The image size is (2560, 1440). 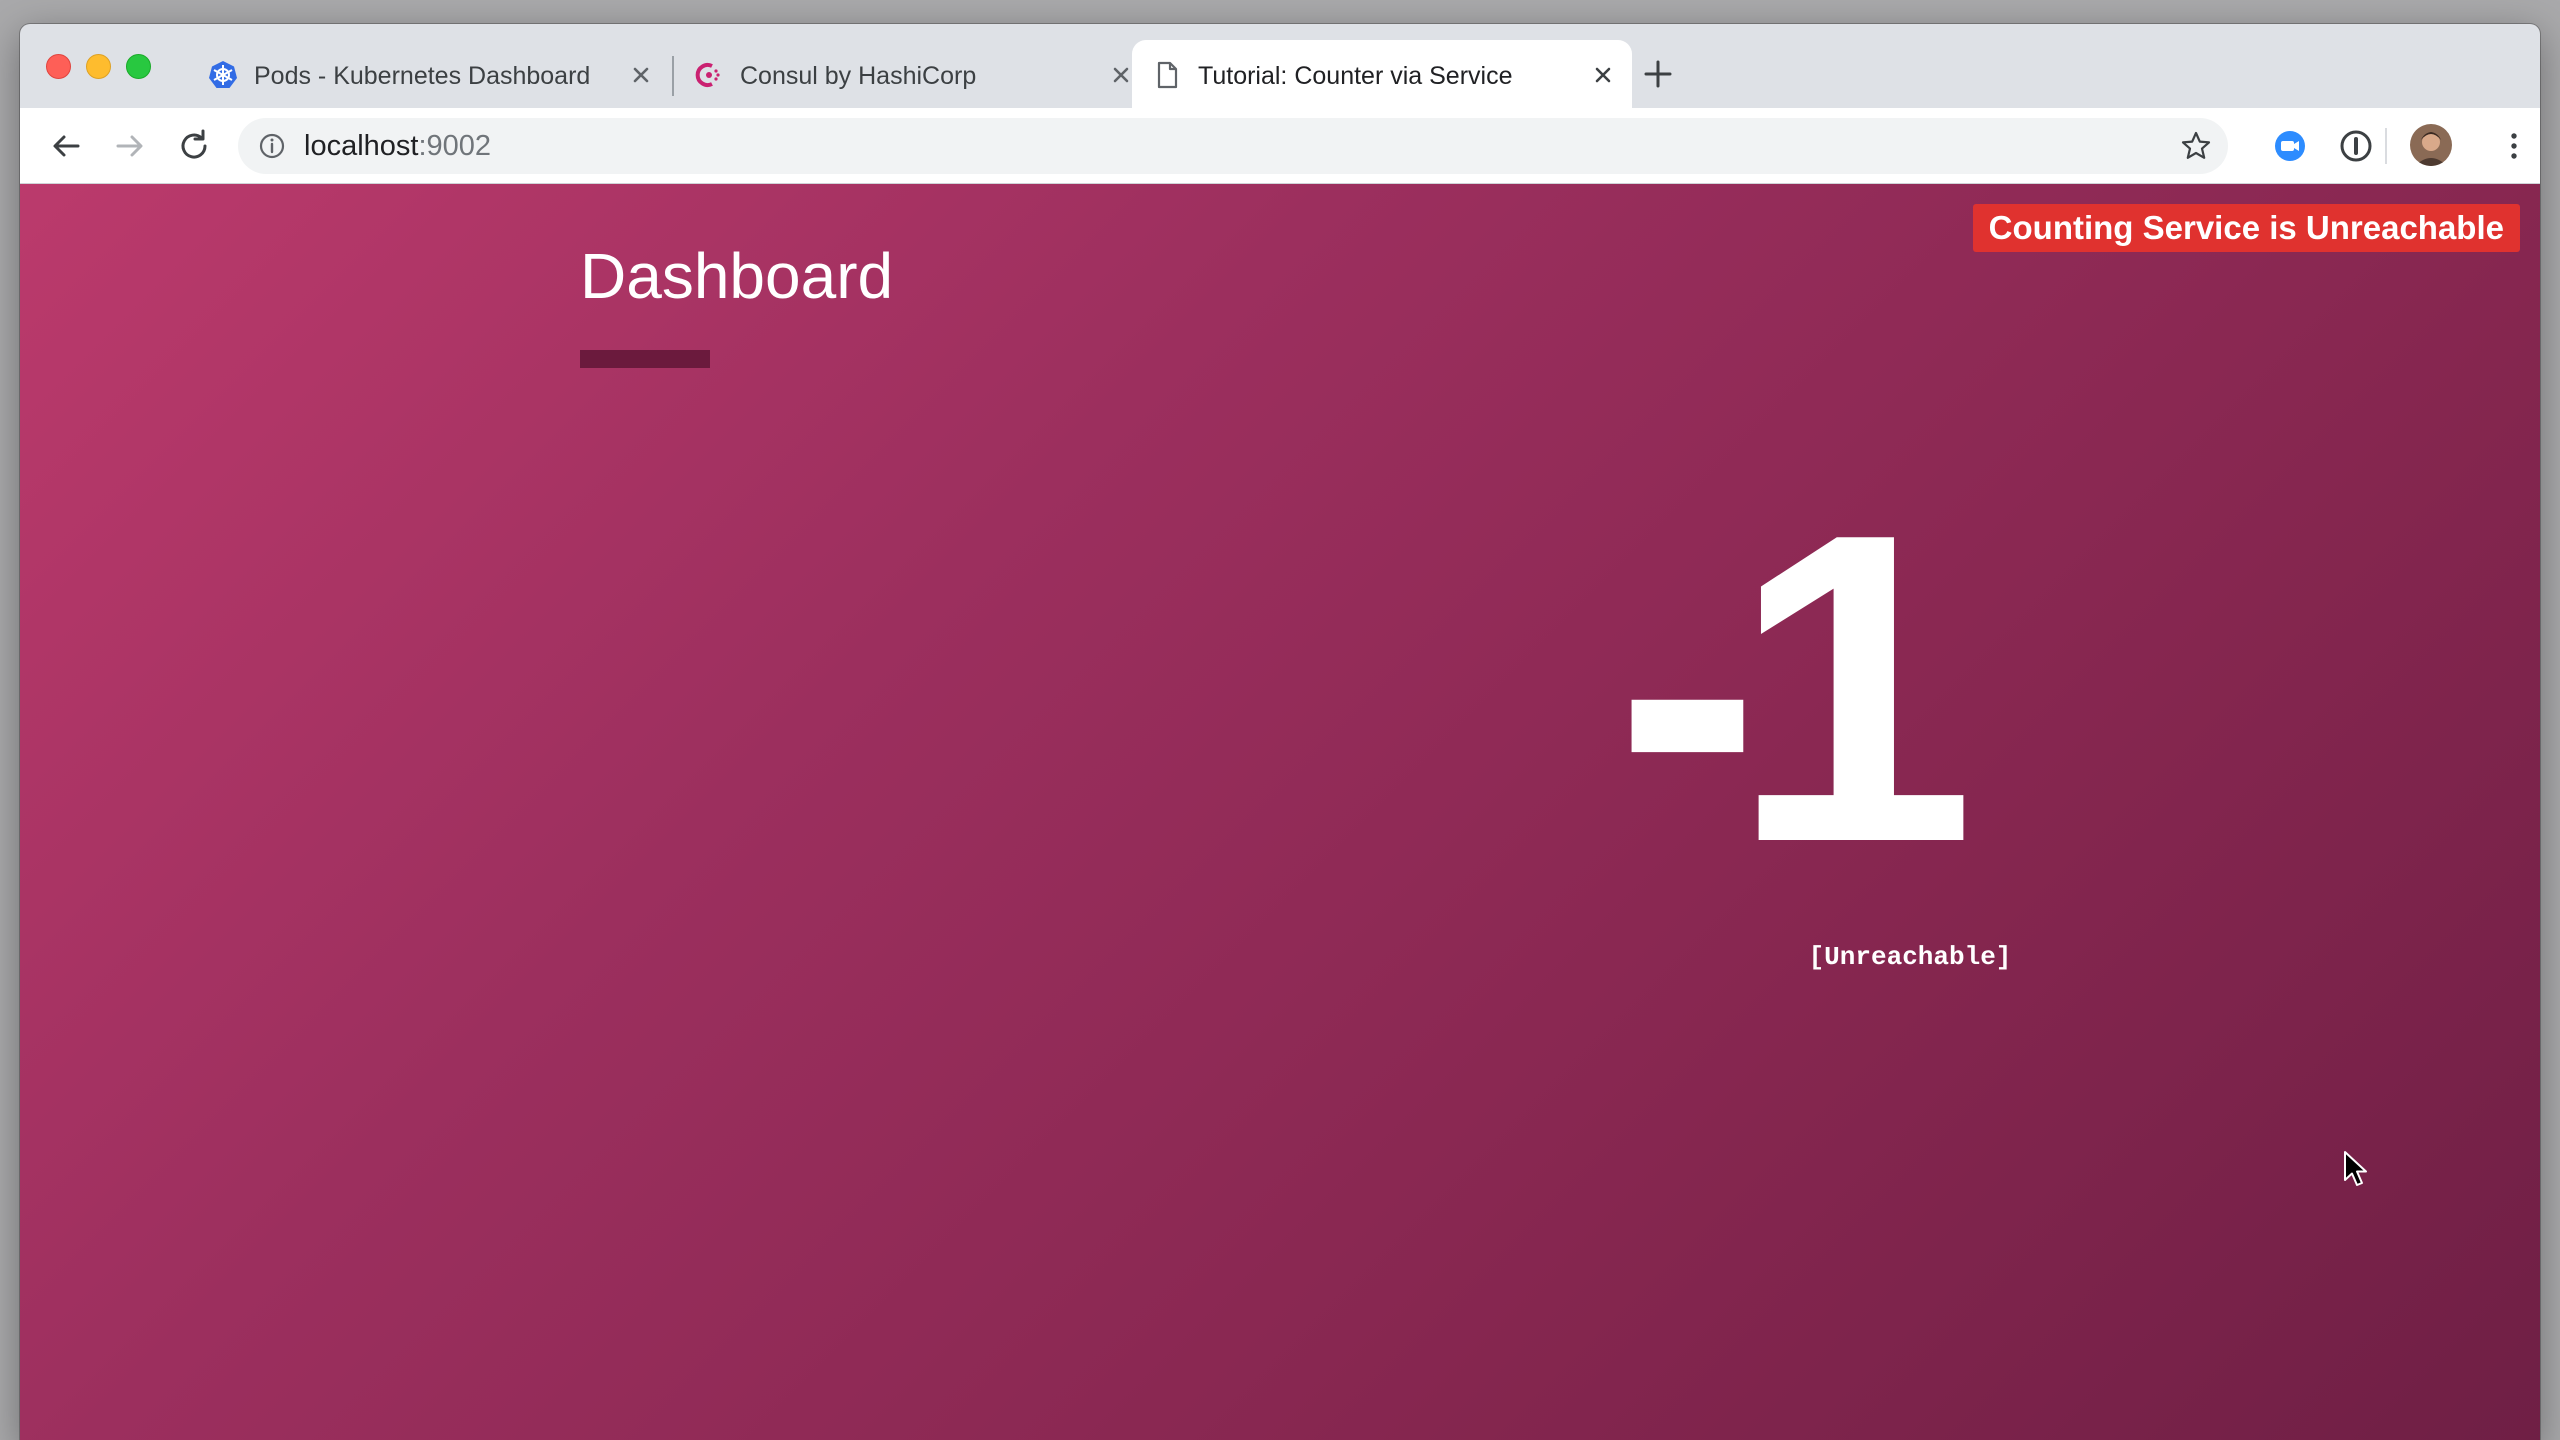 I want to click on bookmark-star-icon, so click(x=2196, y=146).